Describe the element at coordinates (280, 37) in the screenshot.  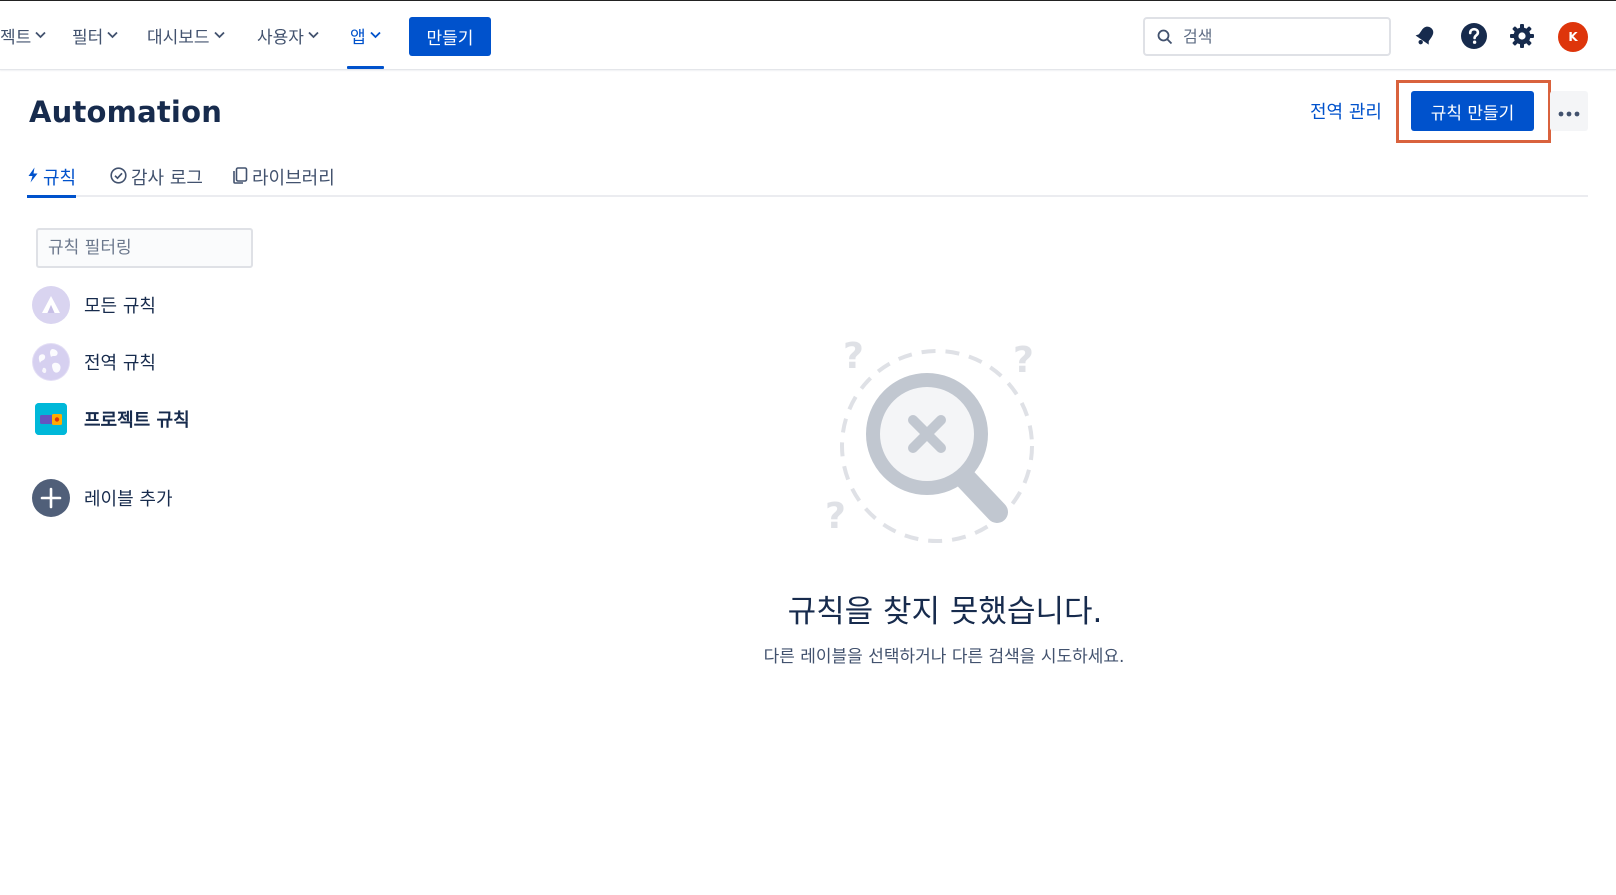
I see `nav-item-label: 사용자` at that location.